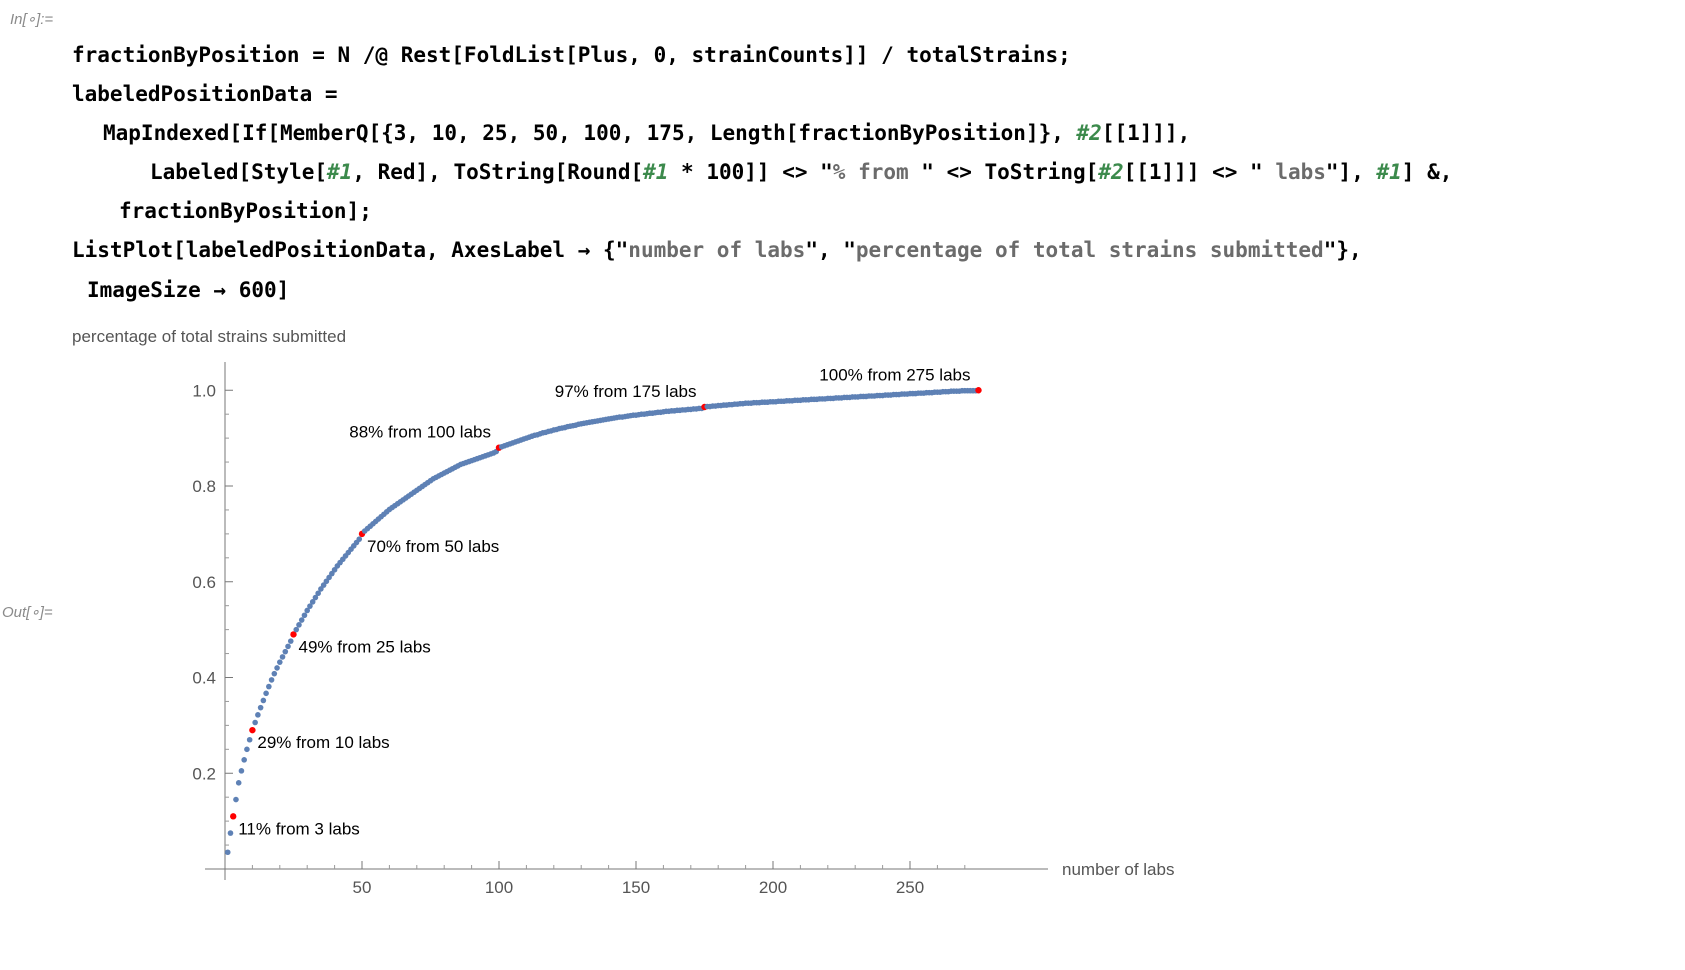 The image size is (1685, 970). I want to click on y-axis-label: percentage of total strains submitted, so click(209, 336).